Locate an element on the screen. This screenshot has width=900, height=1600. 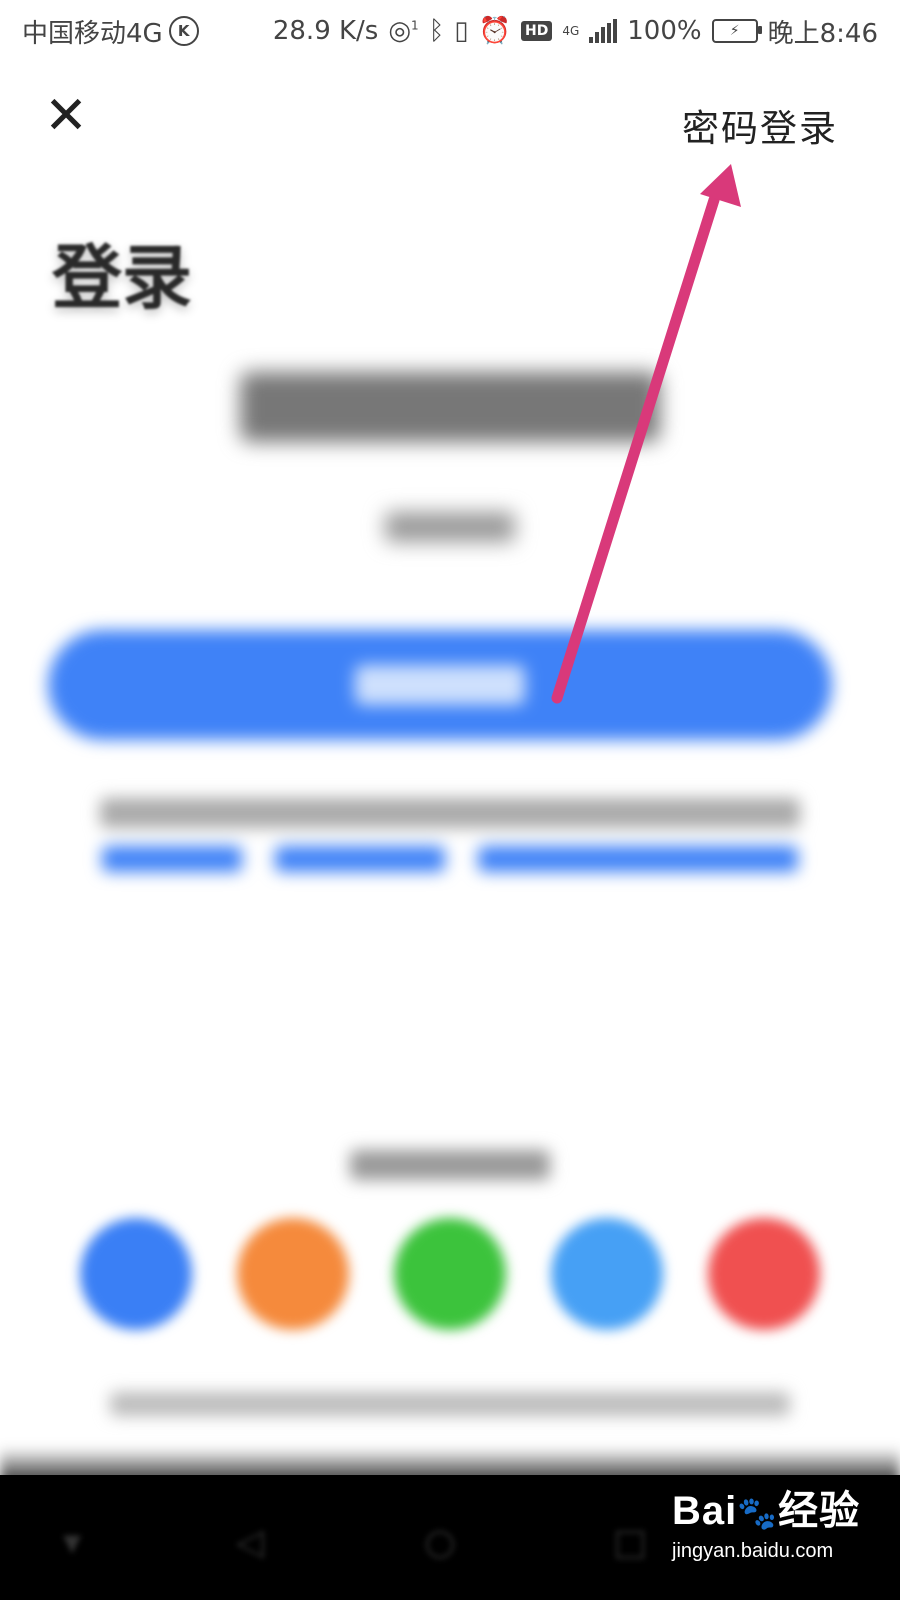
signal-icon is located at coordinates (603, 31).